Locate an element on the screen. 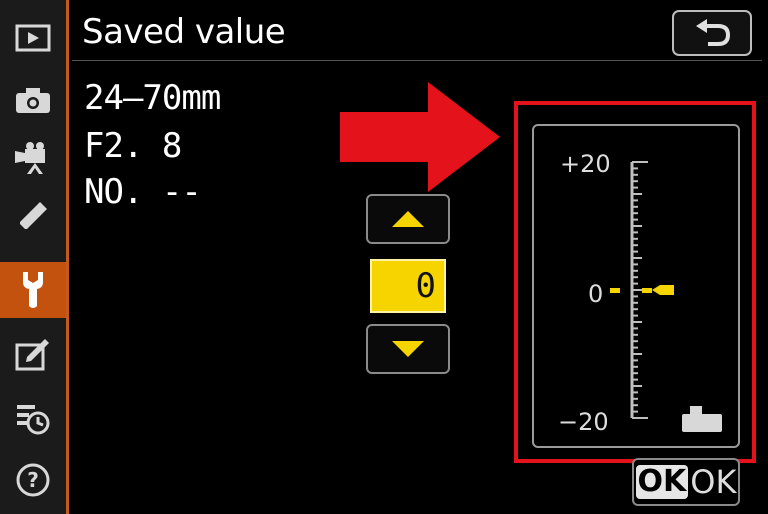  back-button is located at coordinates (712, 33).